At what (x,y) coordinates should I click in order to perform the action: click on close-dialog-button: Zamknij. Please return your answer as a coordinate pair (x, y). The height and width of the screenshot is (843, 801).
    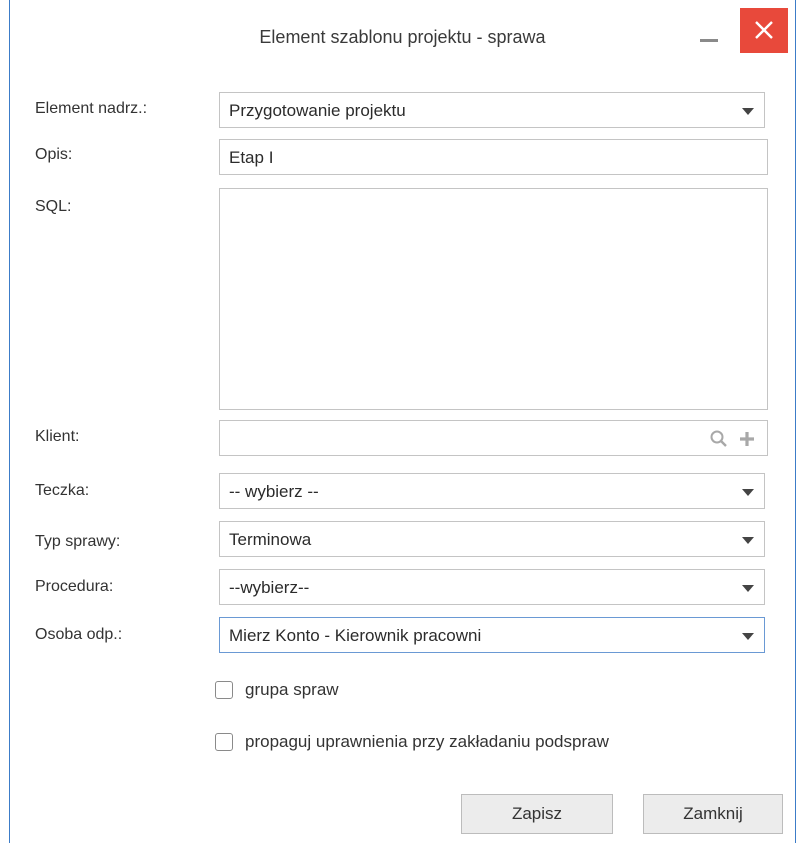
    Looking at the image, I should click on (713, 814).